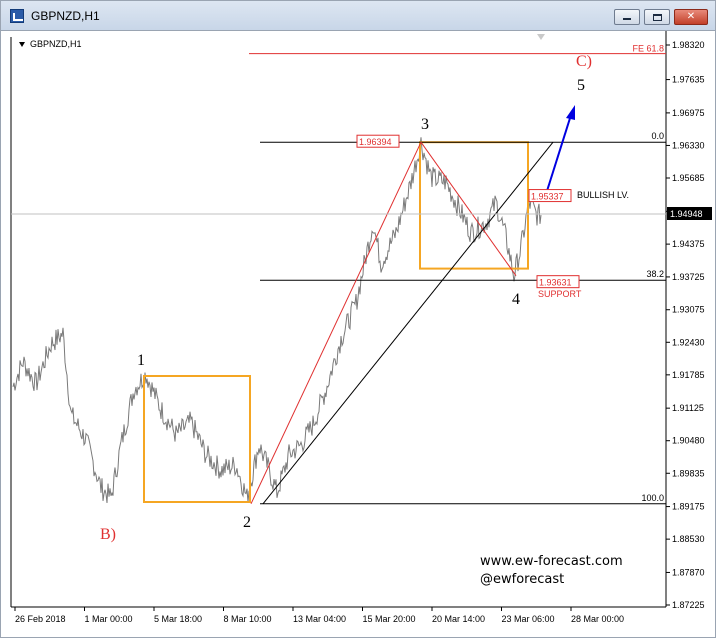 The image size is (716, 638). I want to click on price-axis-tick-label: 1.89835, so click(688, 473).